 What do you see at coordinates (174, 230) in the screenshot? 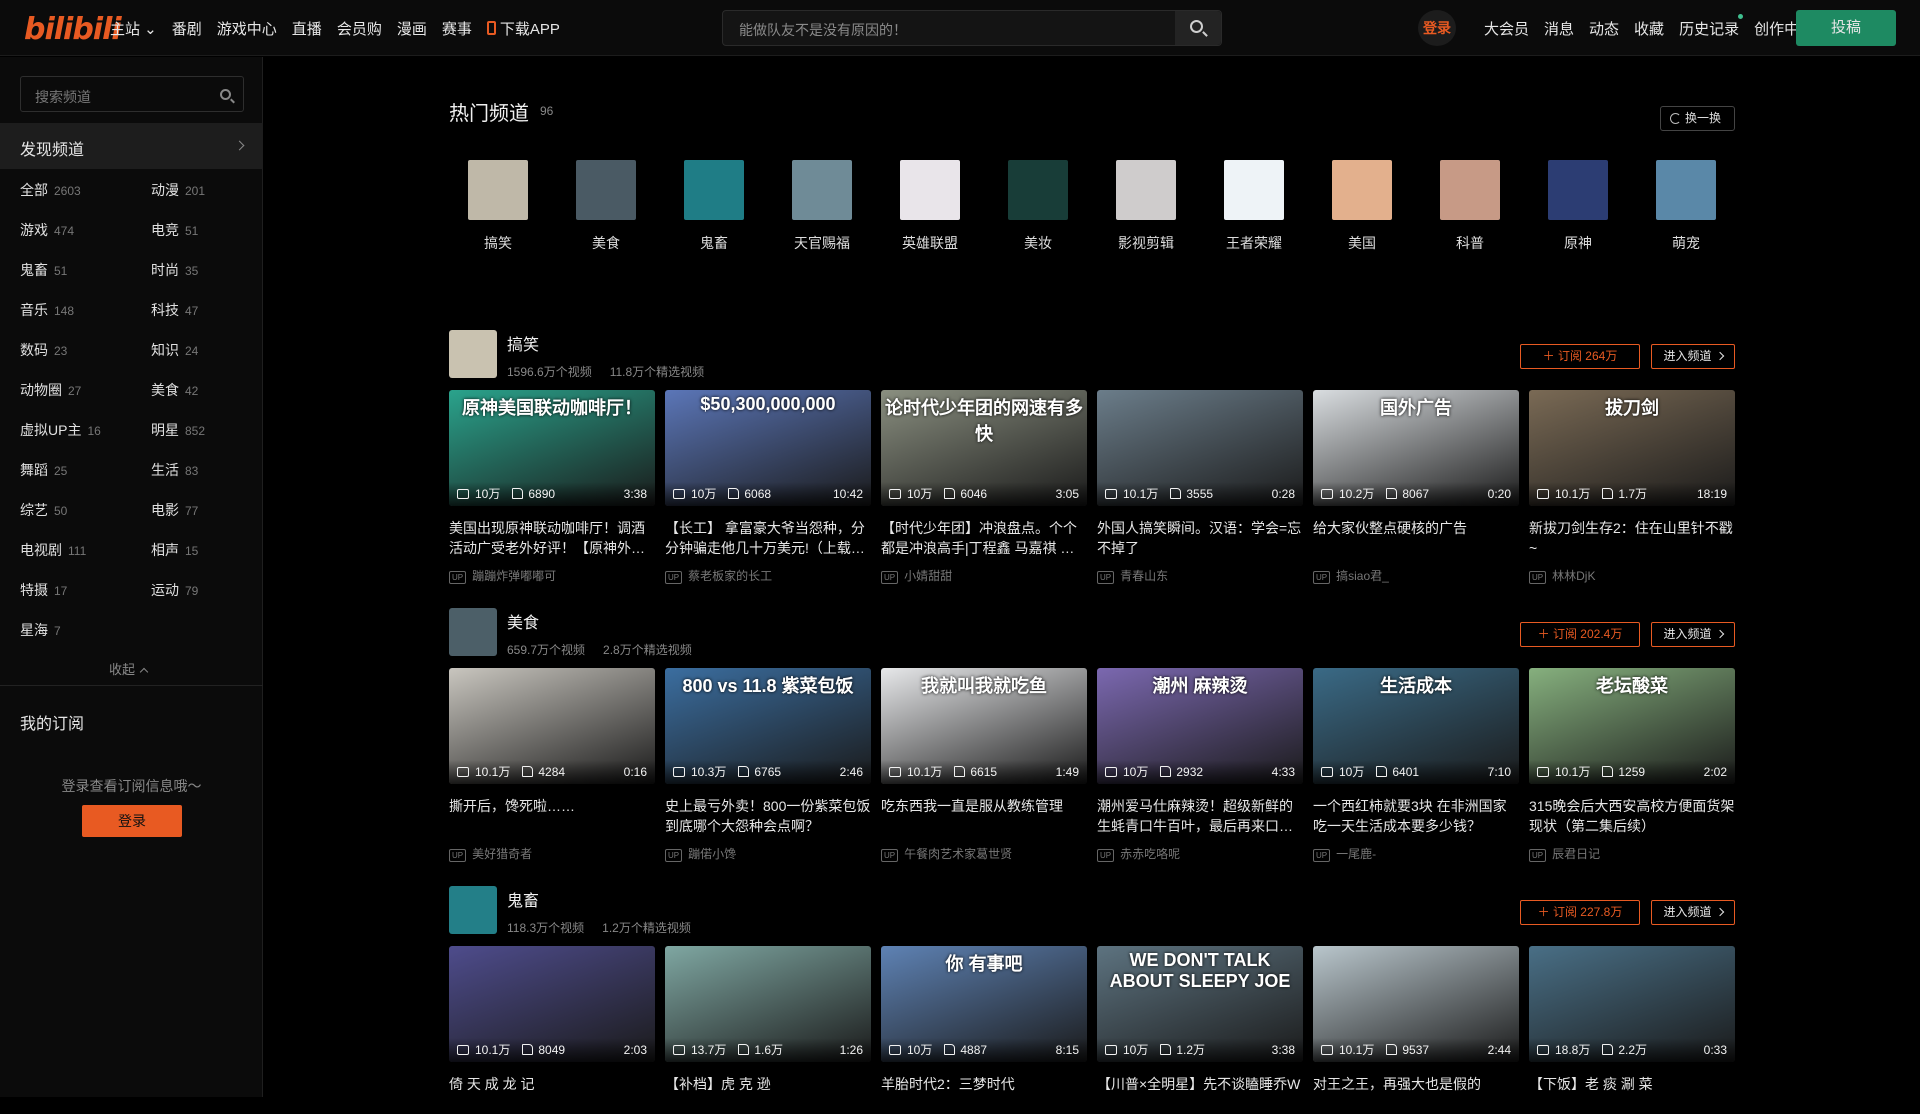
I see `category-item: 电竞 51` at bounding box center [174, 230].